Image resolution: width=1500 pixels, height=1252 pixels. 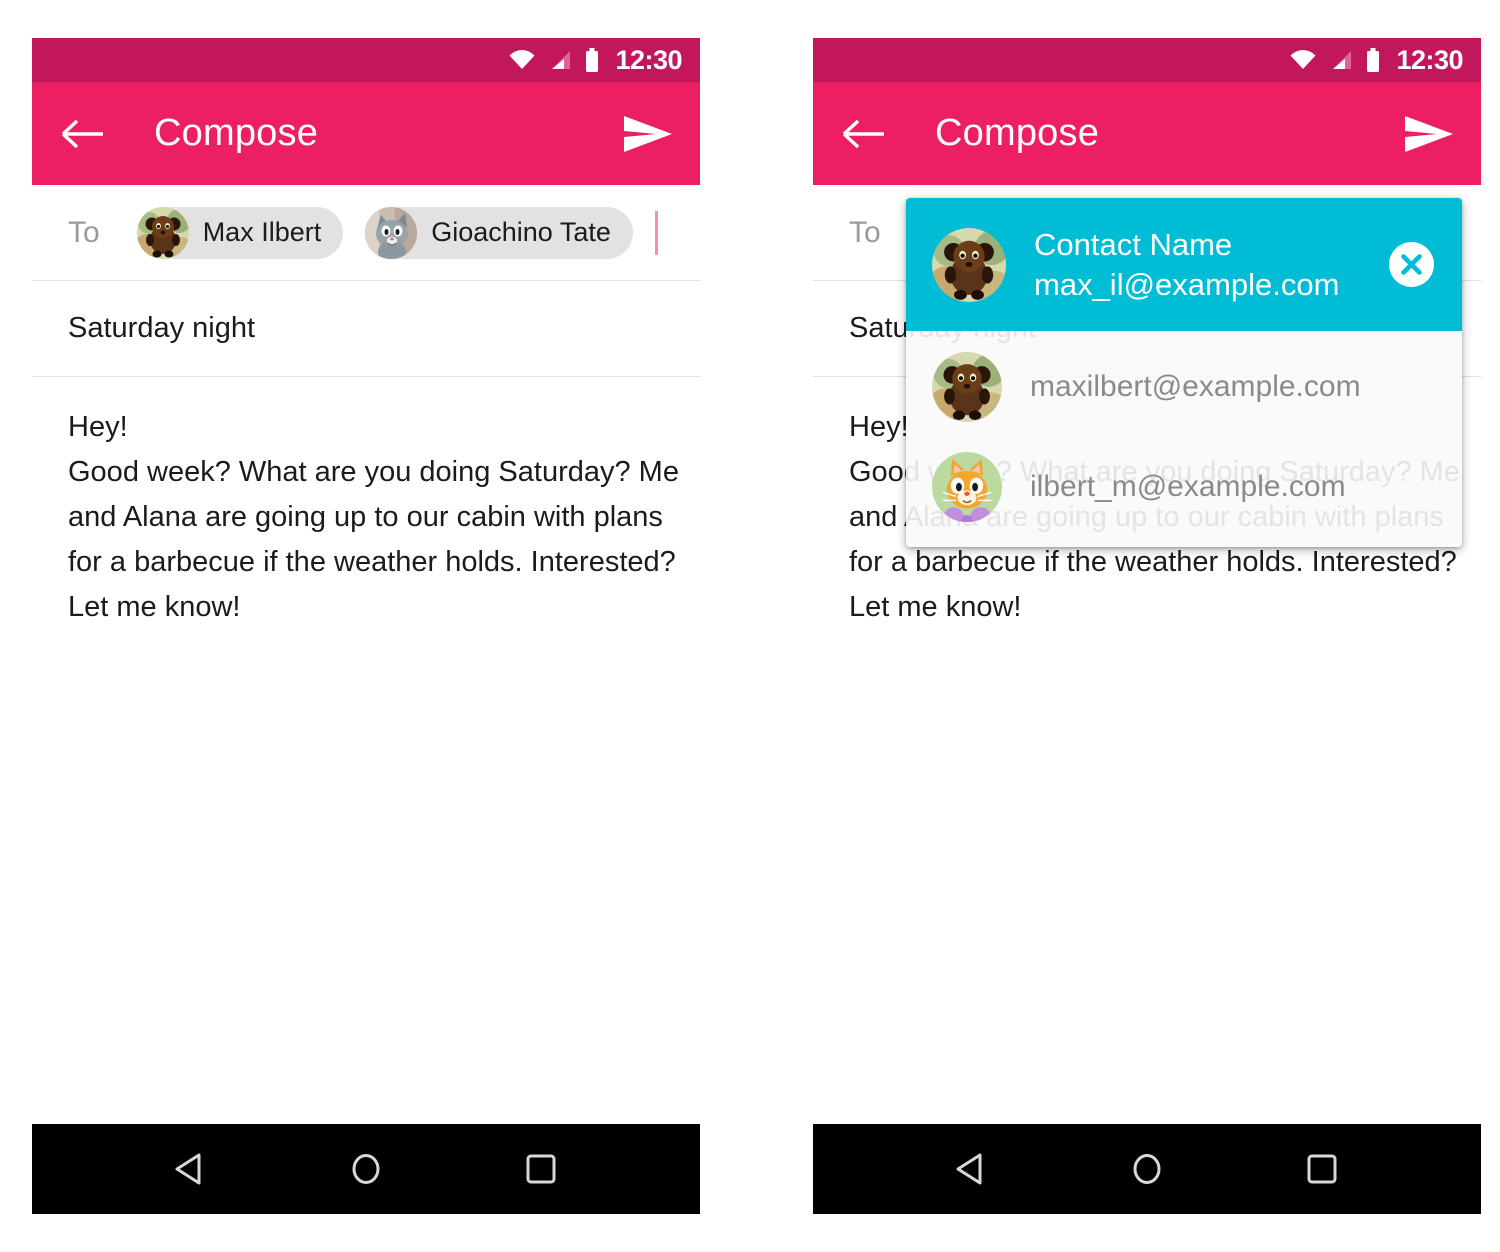 I want to click on to-field-caret, so click(x=656, y=232).